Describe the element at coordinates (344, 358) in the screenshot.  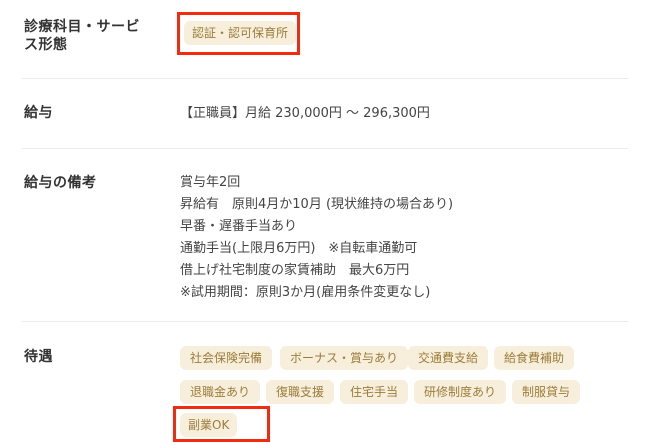
I see `benefit-tag: ボーナス・賞与あり` at that location.